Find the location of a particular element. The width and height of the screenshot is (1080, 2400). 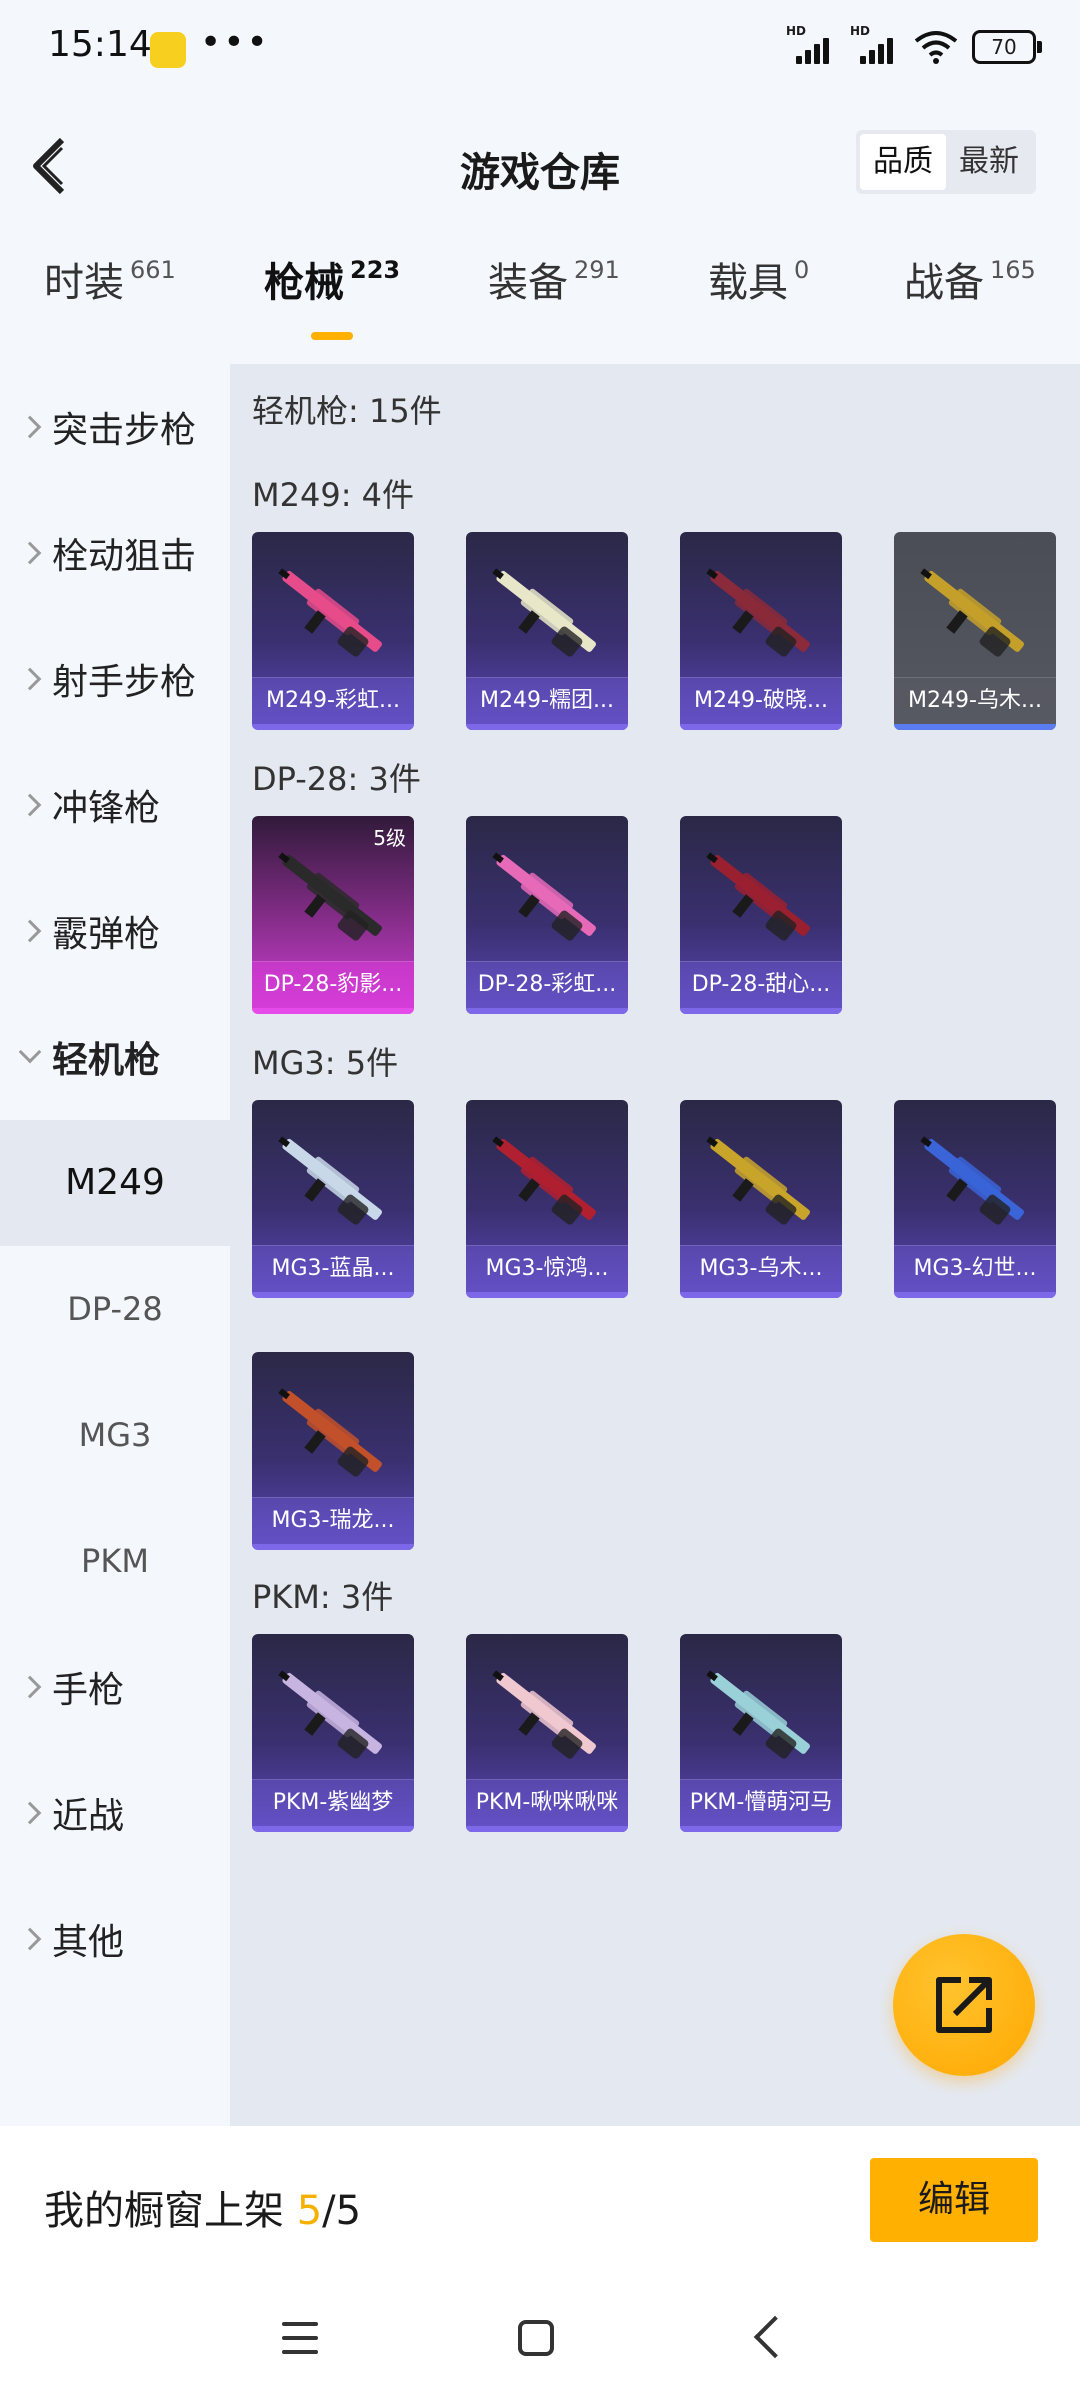

tab-combat-gear: 战备 165 is located at coordinates (970, 279).